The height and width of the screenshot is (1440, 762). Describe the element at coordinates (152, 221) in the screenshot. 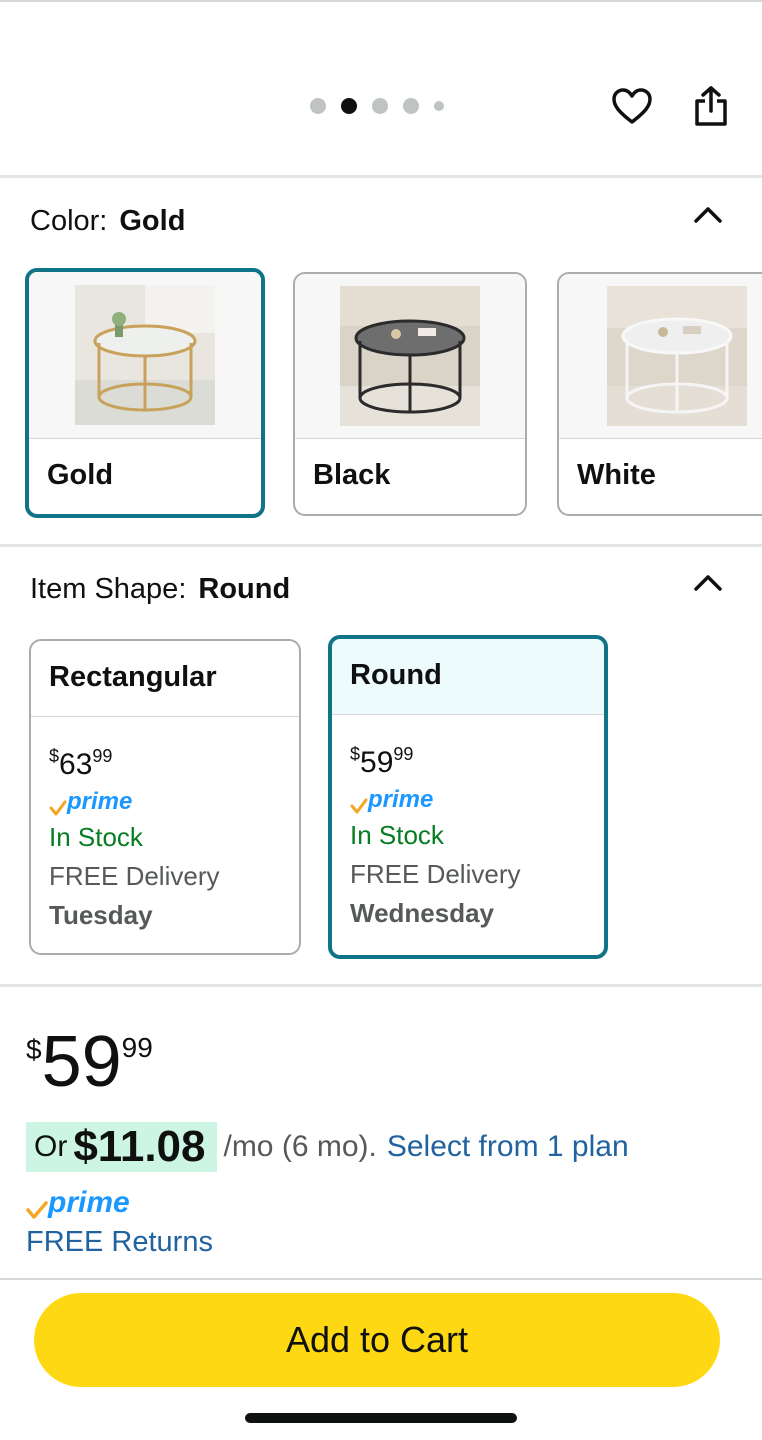

I see `selected-color: Gold` at that location.